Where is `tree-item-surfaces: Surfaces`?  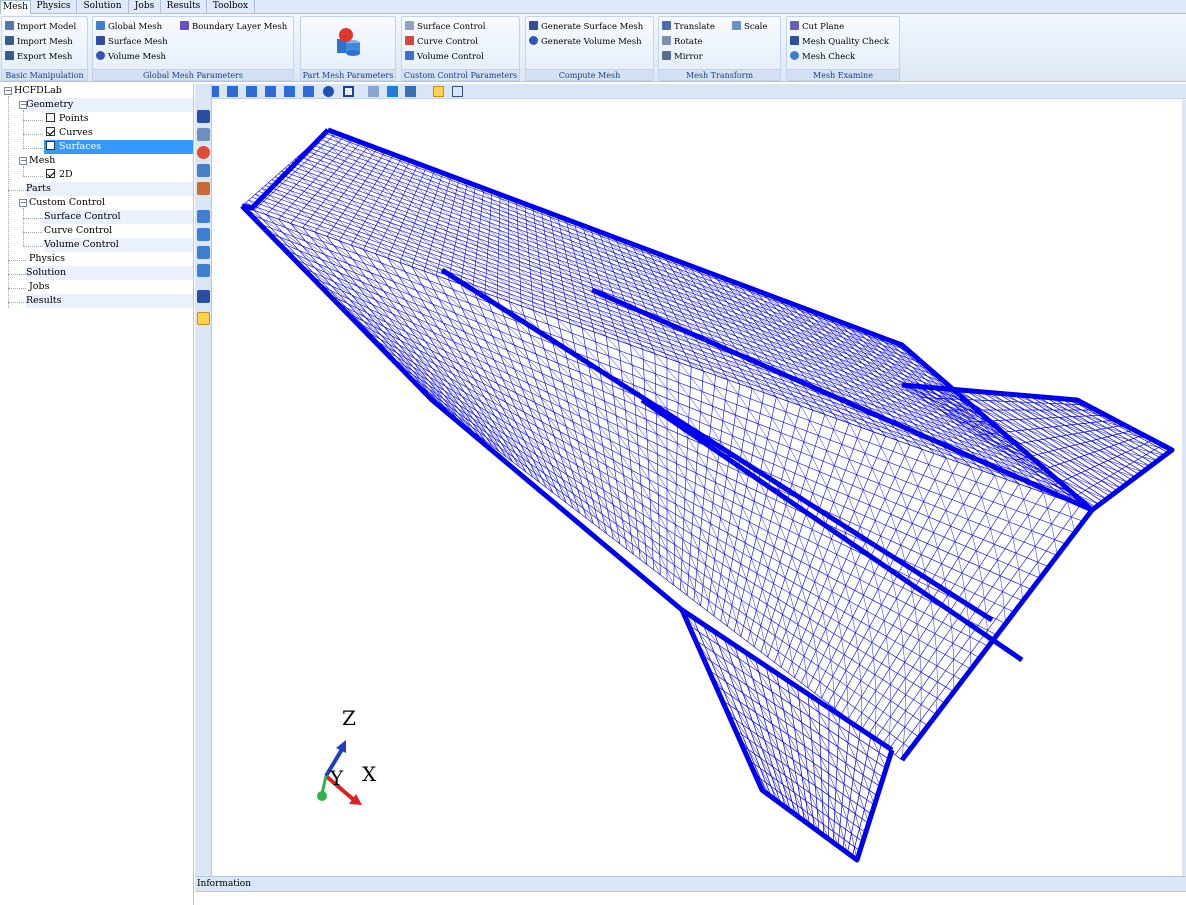
tree-item-surfaces: Surfaces is located at coordinates (118, 147).